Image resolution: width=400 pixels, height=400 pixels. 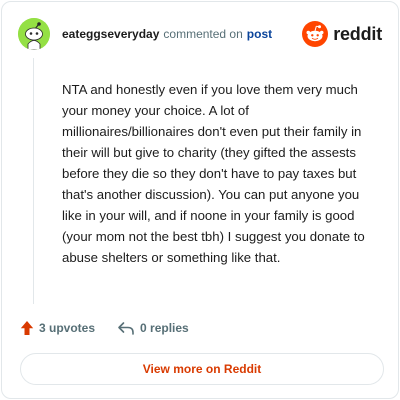 I want to click on user-avatar, so click(x=34, y=34).